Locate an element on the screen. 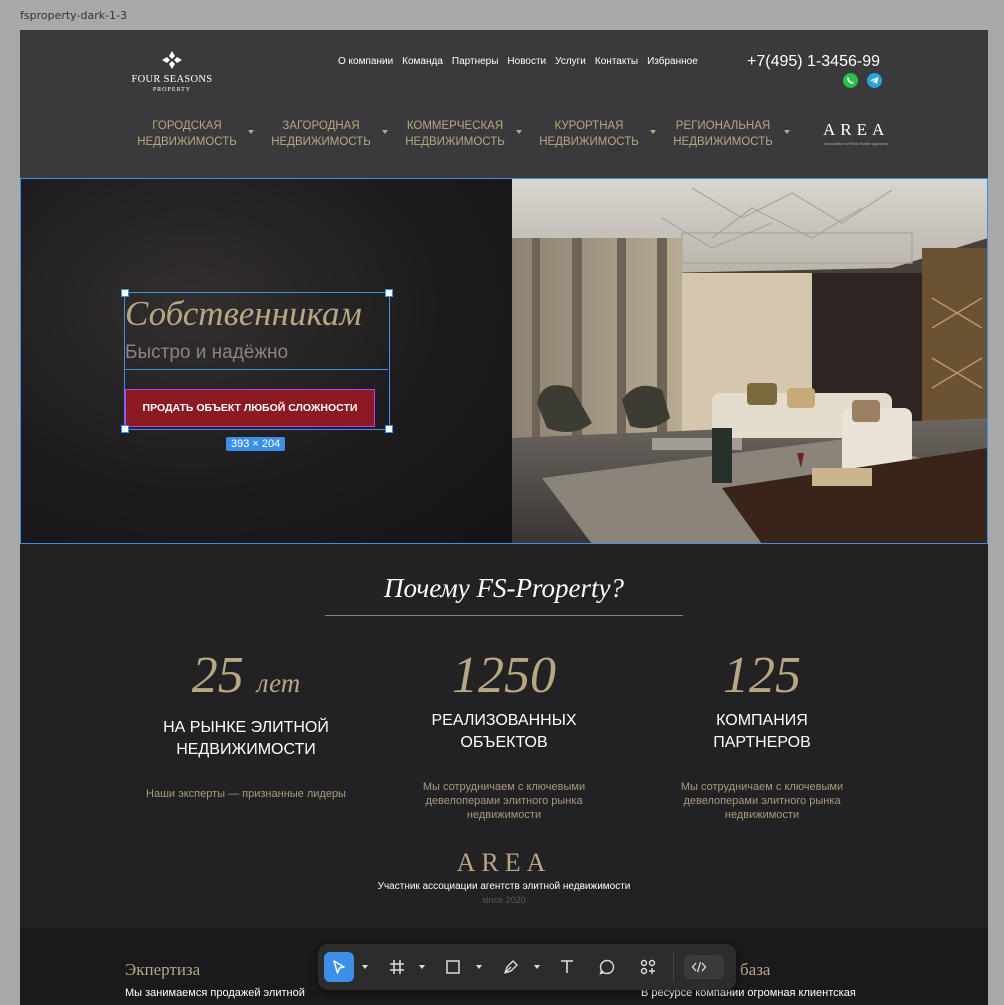 This screenshot has height=1005, width=1004. selection-size-badge: 393 × 204 is located at coordinates (256, 444).